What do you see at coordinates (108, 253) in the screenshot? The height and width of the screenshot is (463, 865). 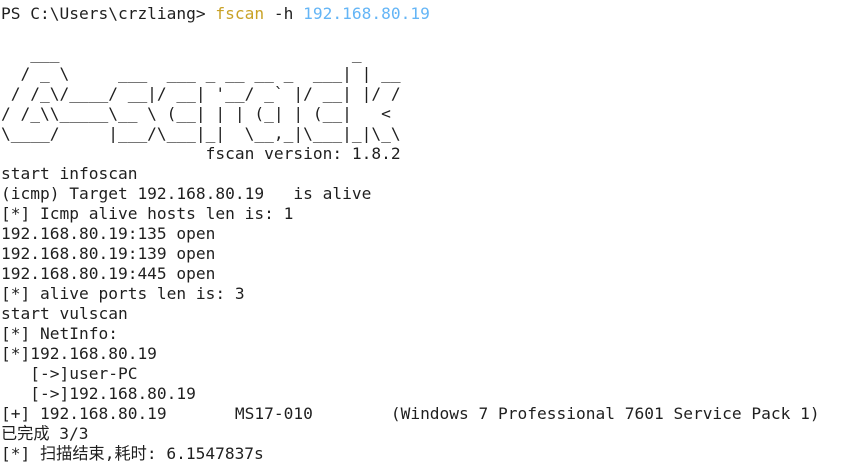 I see `output-line: 192.168.80.19:139 open` at bounding box center [108, 253].